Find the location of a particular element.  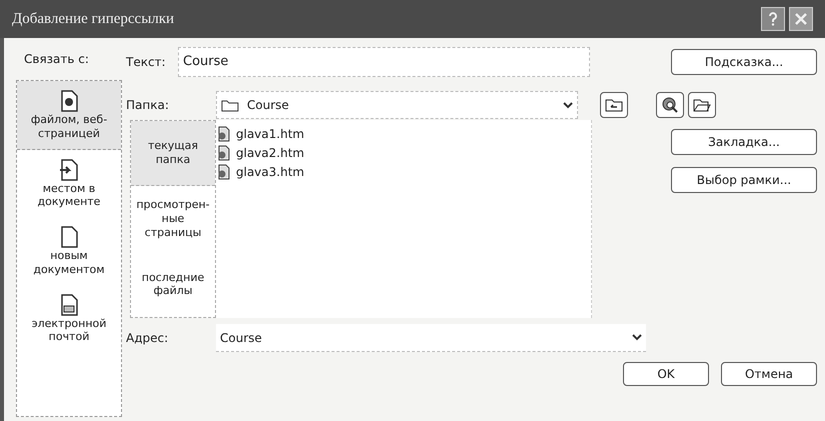

folder-label: Папка: is located at coordinates (148, 105).